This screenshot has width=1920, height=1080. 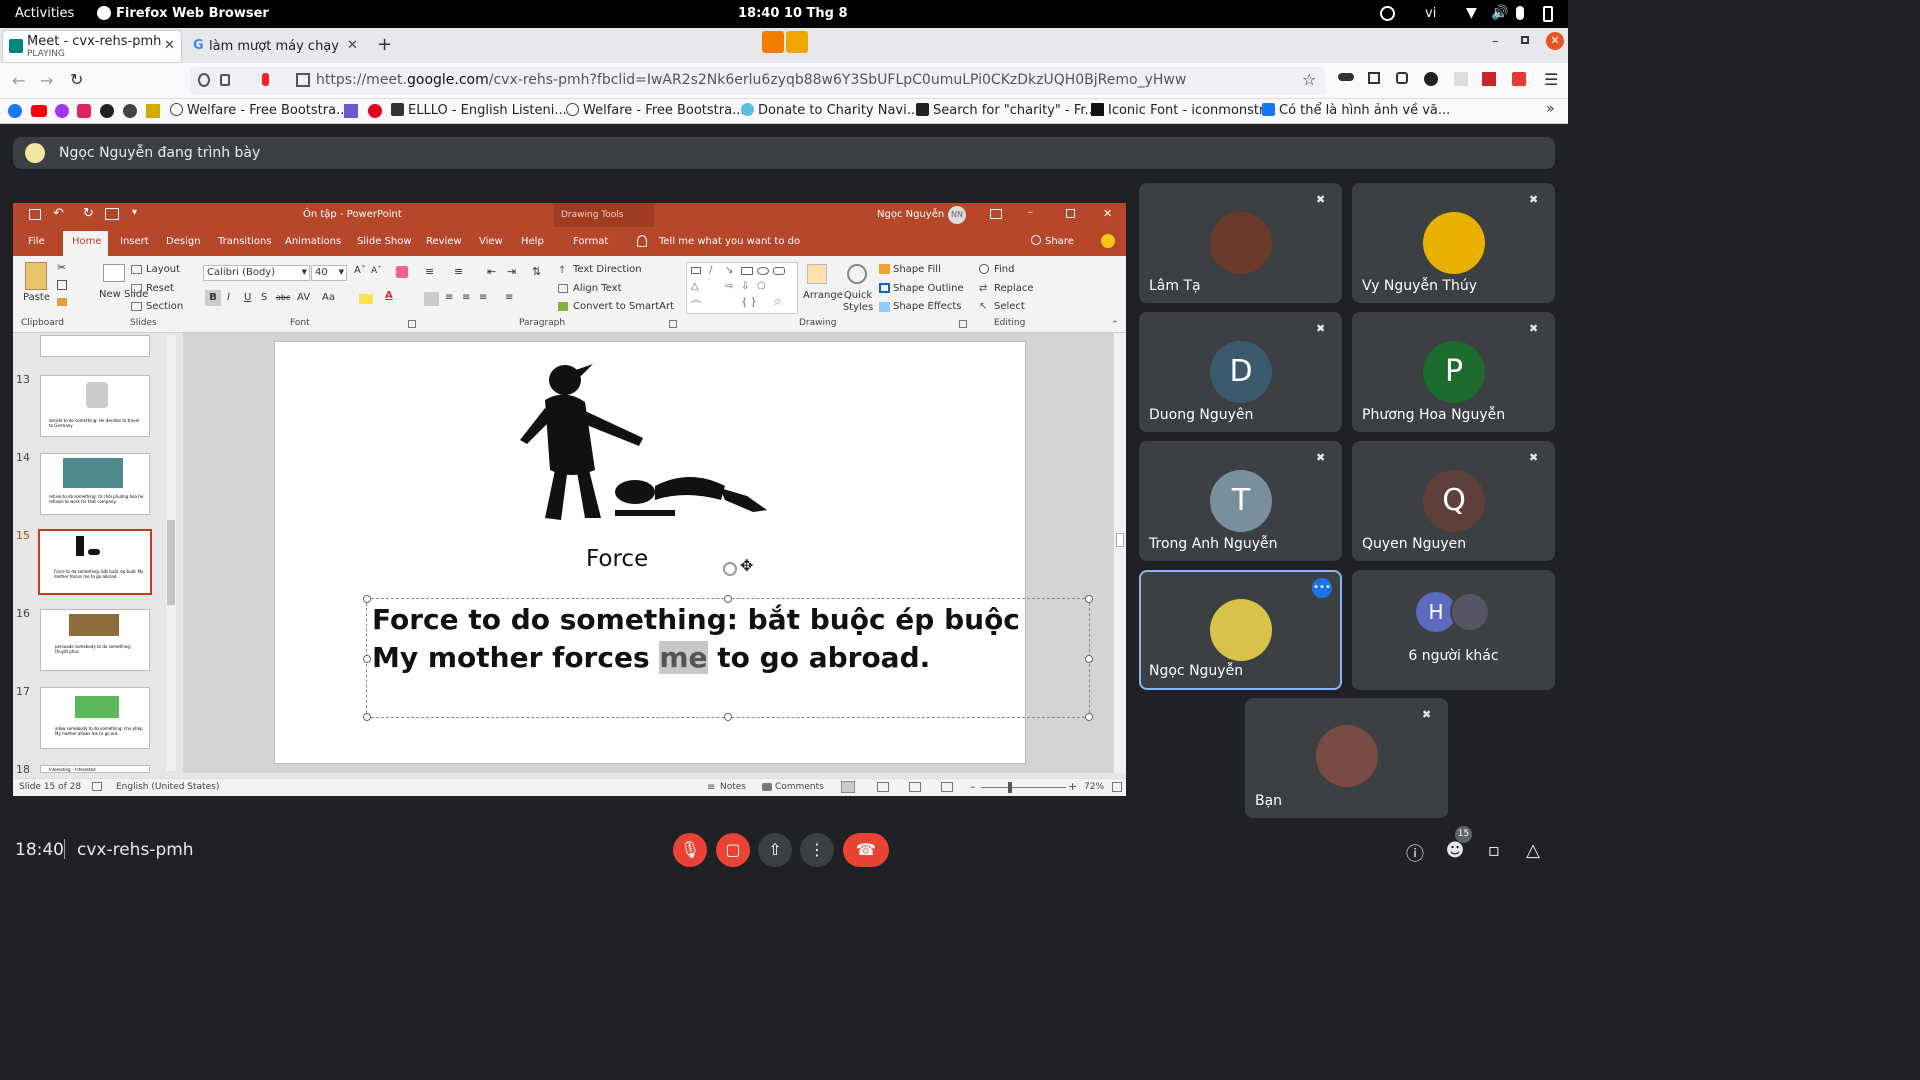 What do you see at coordinates (303, 297) in the screenshot?
I see `char-spacing-button: AV` at bounding box center [303, 297].